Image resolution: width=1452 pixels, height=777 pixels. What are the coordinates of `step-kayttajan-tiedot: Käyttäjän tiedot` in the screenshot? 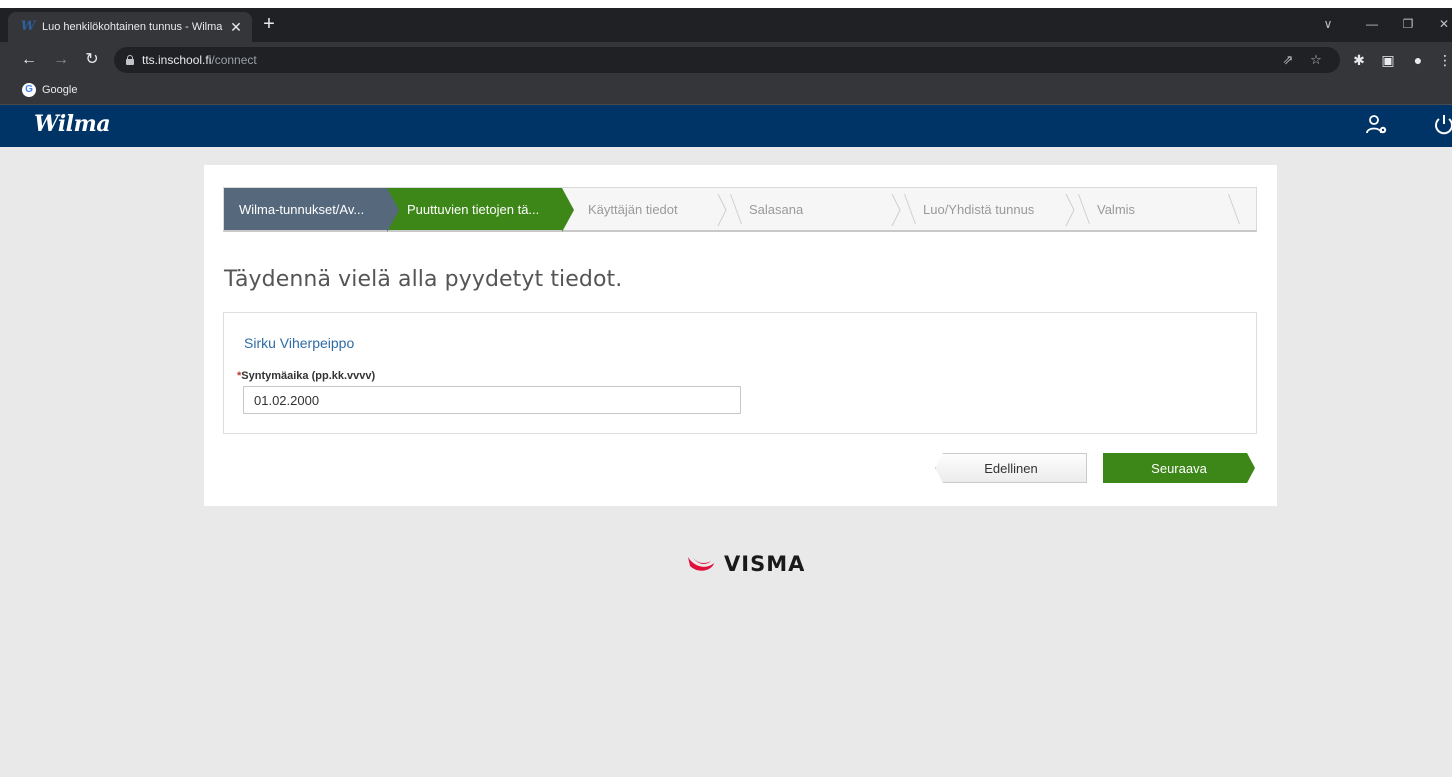 It's located at (646, 209).